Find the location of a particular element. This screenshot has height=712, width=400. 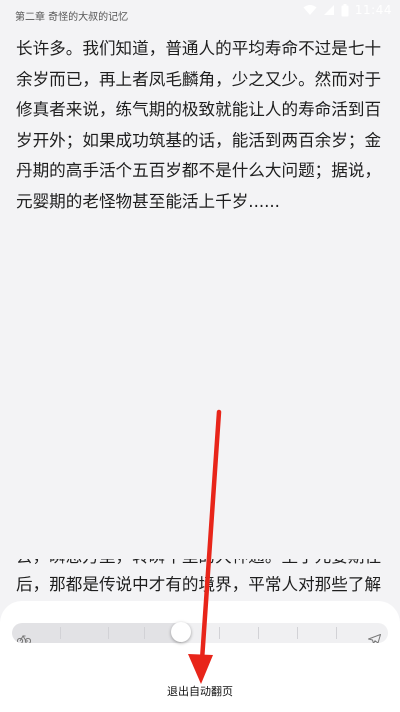

battery-icon is located at coordinates (345, 10).